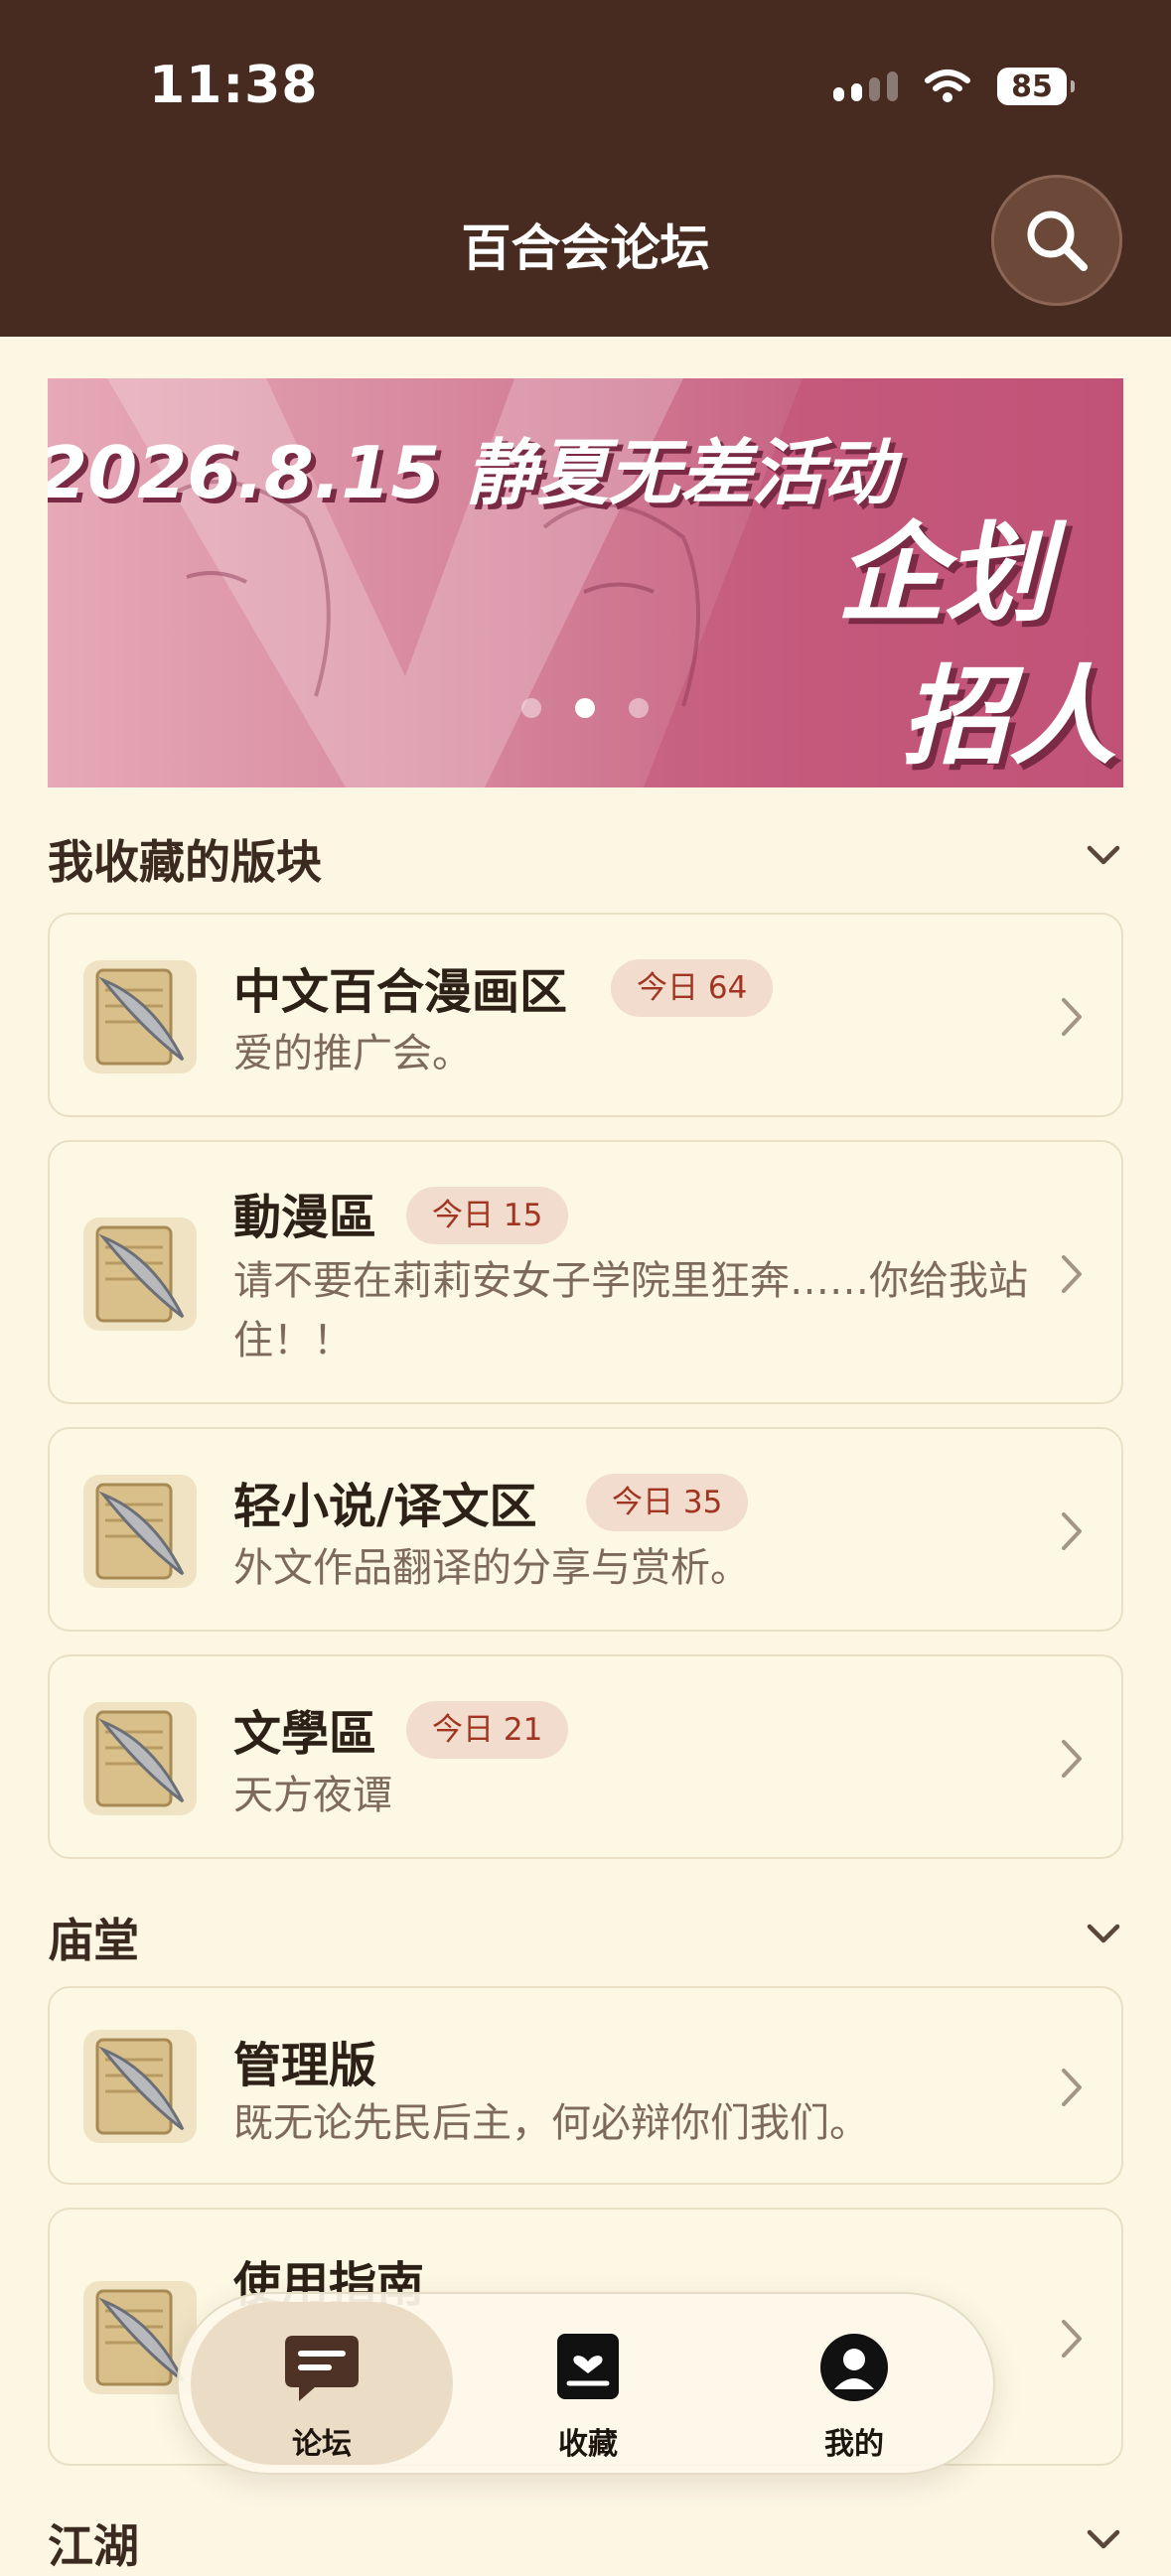  I want to click on board-card: 管理版 既无论先民后主，何必辩你们我们。, so click(585, 2085).